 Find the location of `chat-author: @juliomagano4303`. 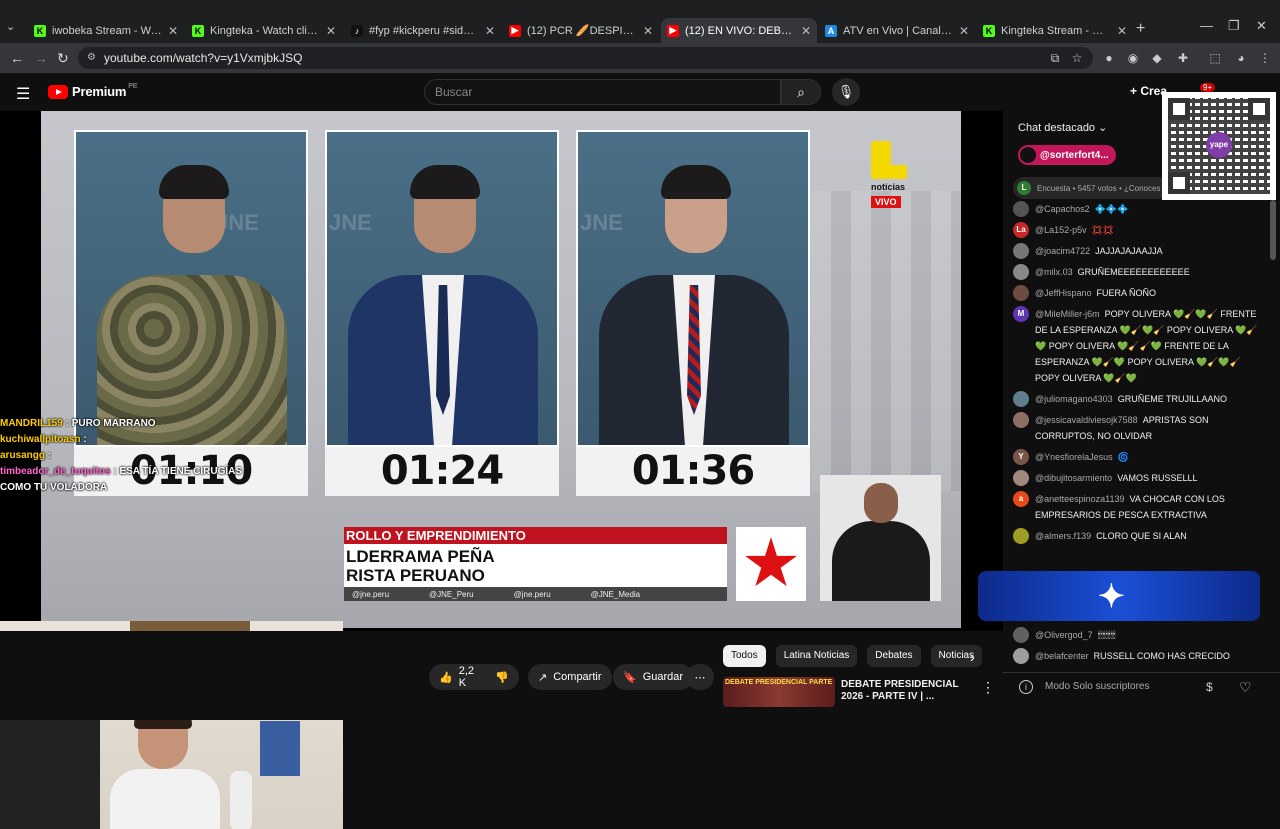

chat-author: @juliomagano4303 is located at coordinates (1074, 399).